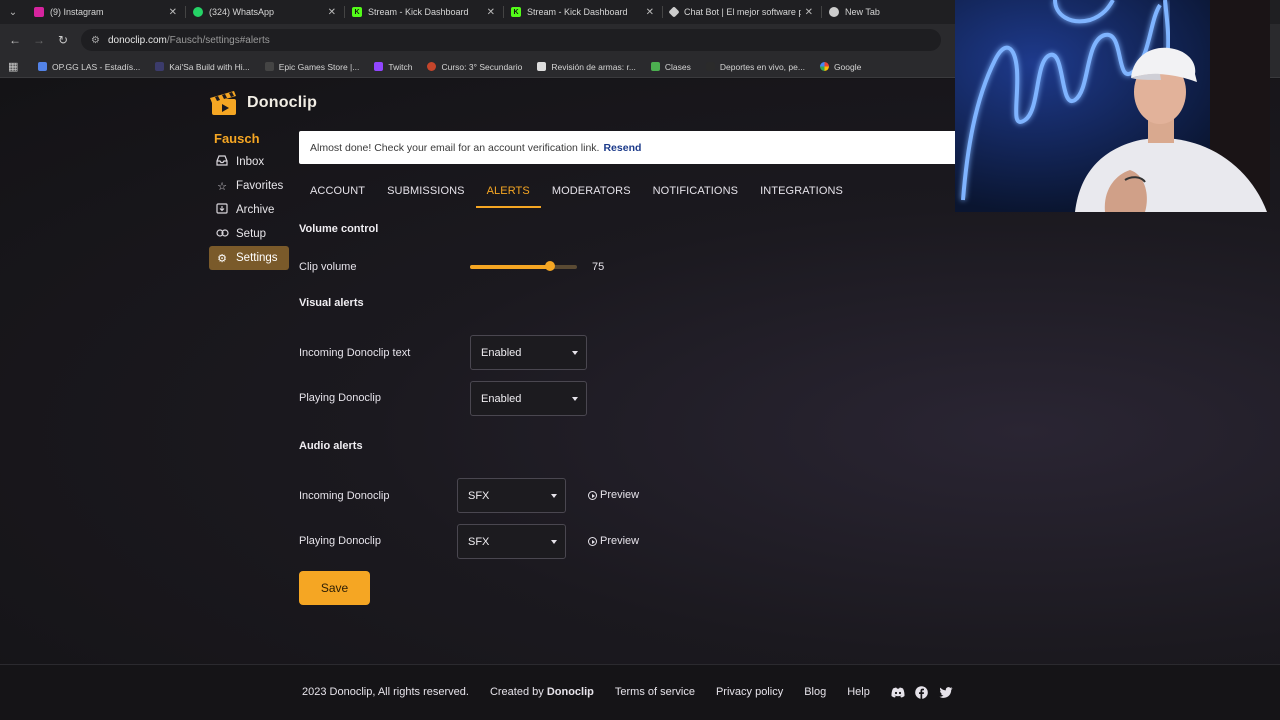  What do you see at coordinates (523, 266) in the screenshot?
I see `clip-volume-slider` at bounding box center [523, 266].